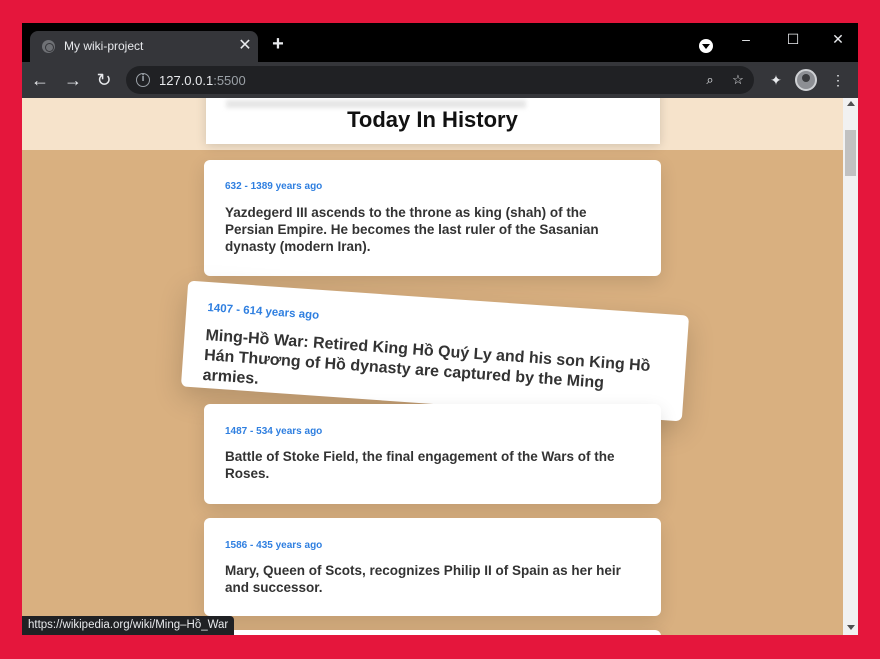 The height and width of the screenshot is (659, 880). I want to click on event-date: 1407 - 614 years ago, so click(263, 312).